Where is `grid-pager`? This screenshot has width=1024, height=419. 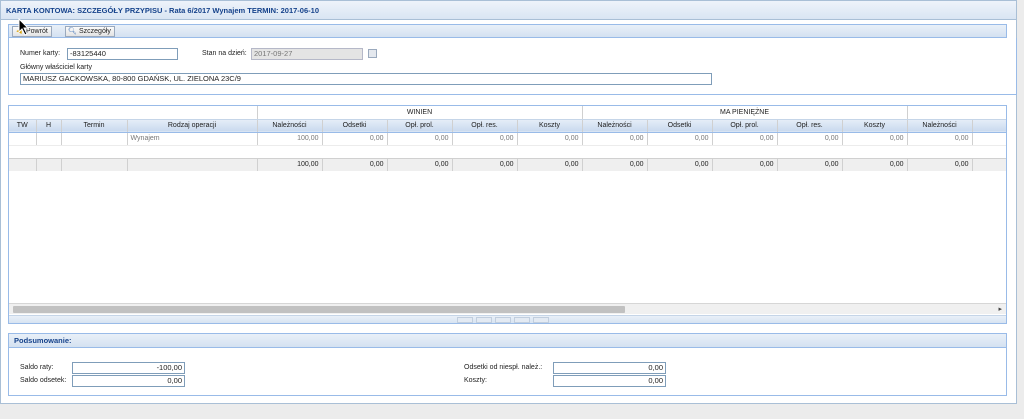
grid-pager is located at coordinates (507, 319).